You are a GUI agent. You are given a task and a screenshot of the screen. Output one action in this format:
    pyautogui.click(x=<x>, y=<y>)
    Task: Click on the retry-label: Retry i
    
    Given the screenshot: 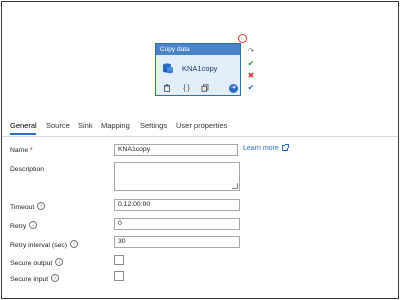 What is the action you would take?
    pyautogui.click(x=24, y=225)
    